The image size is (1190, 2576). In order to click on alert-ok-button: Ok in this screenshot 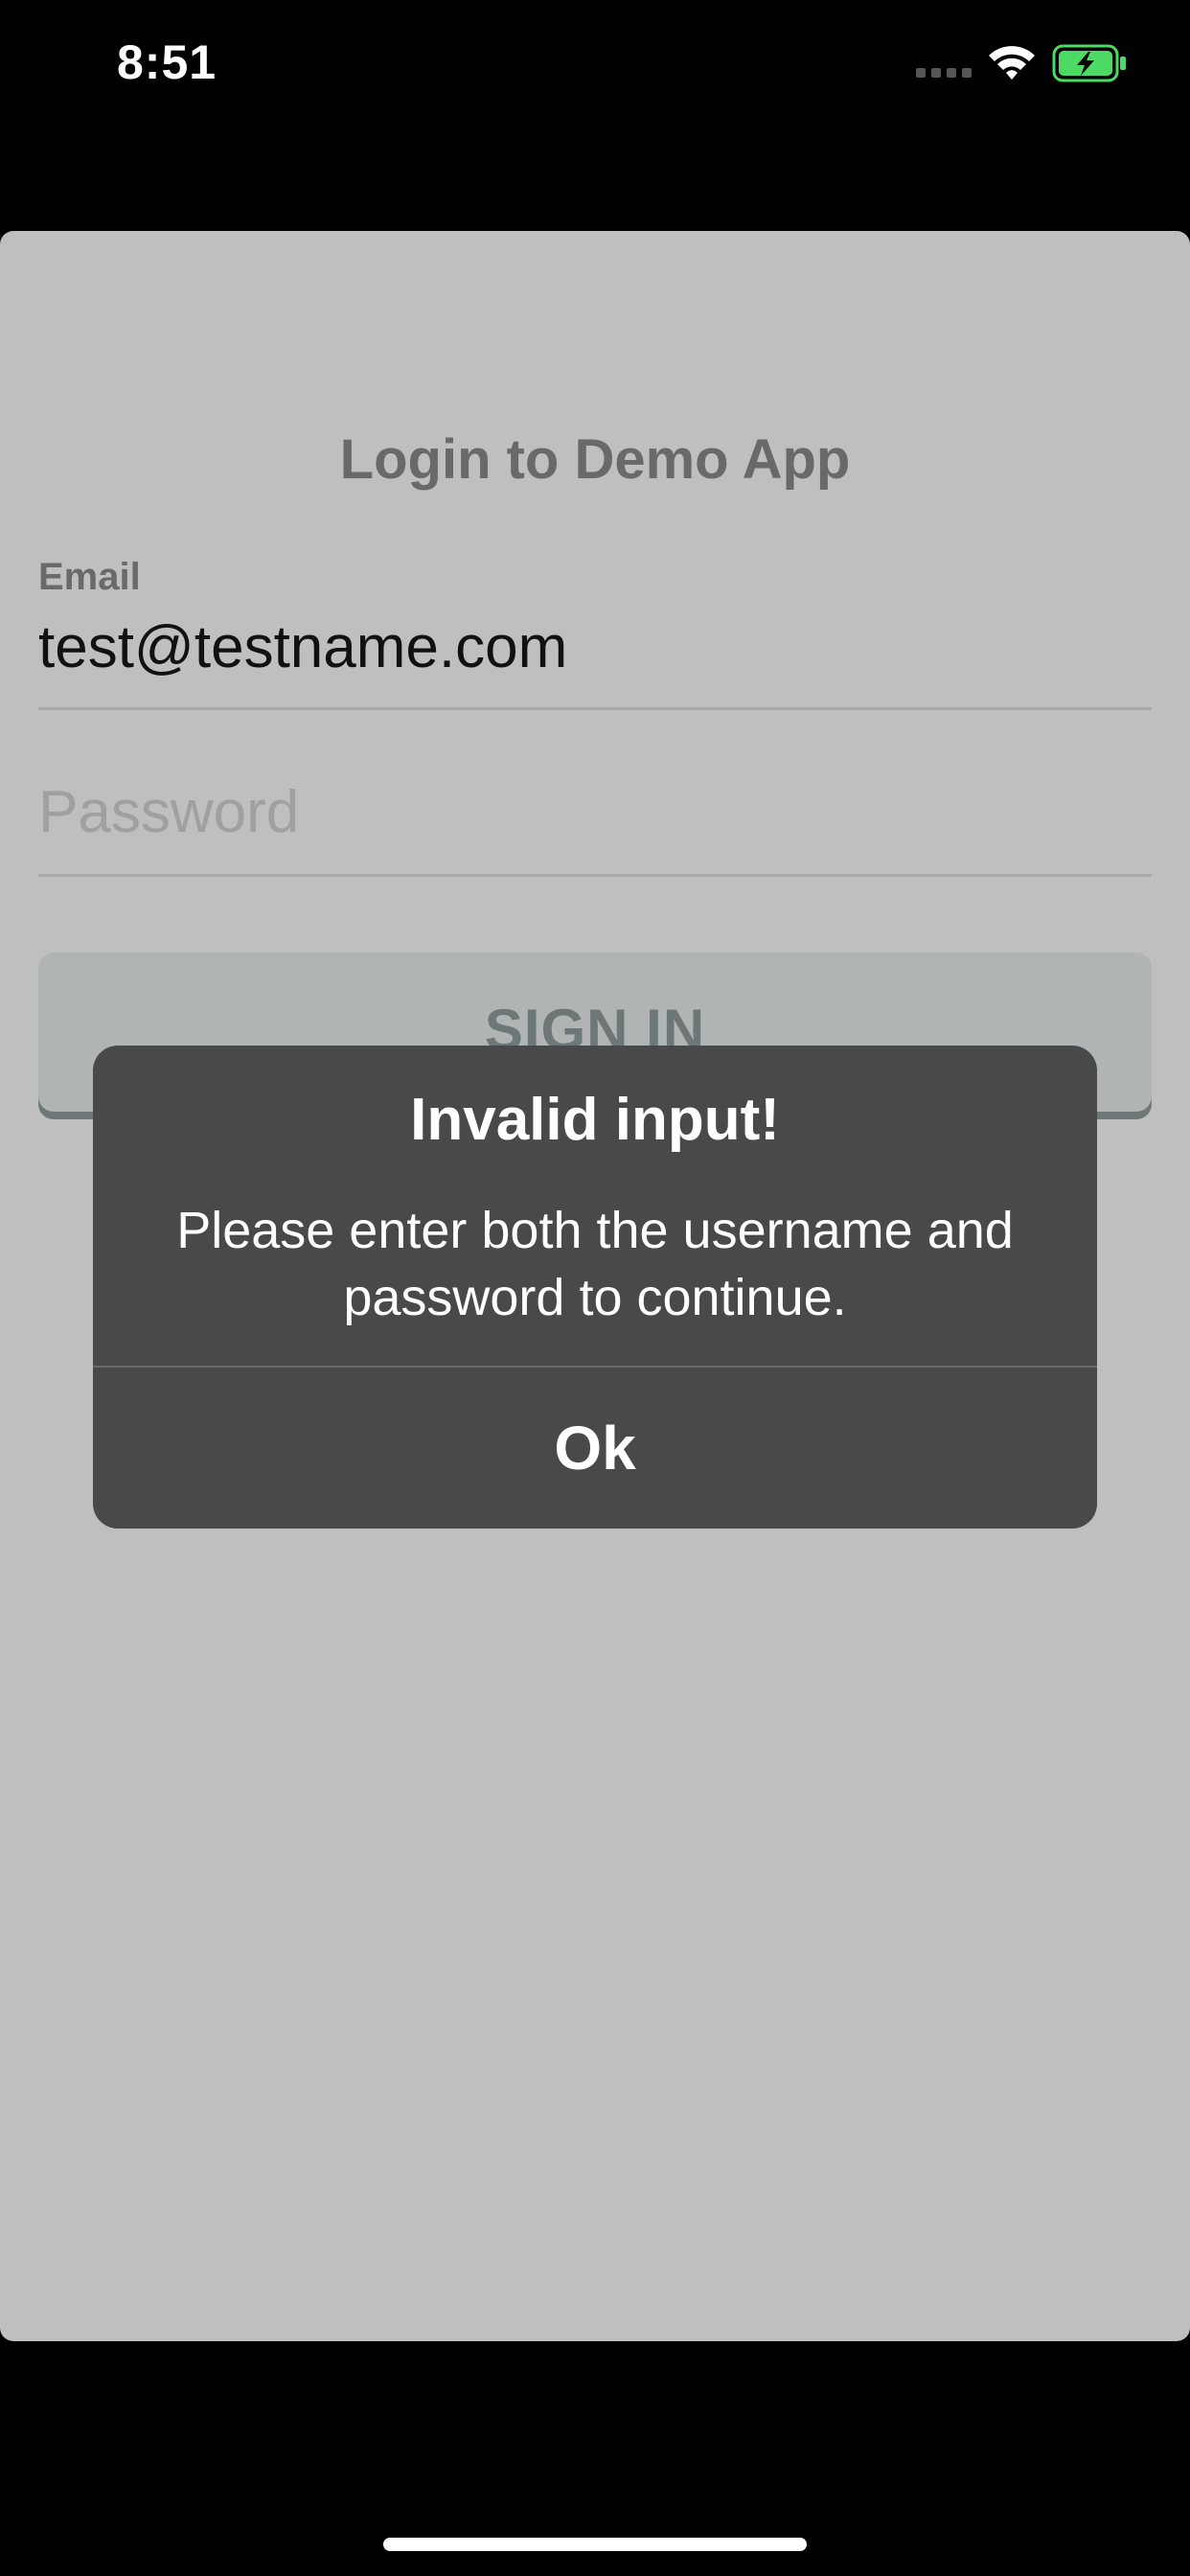, I will do `click(595, 1448)`.